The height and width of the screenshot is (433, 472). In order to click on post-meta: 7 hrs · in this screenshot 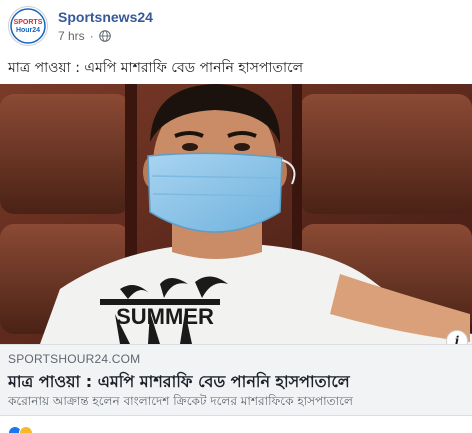, I will do `click(84, 36)`.